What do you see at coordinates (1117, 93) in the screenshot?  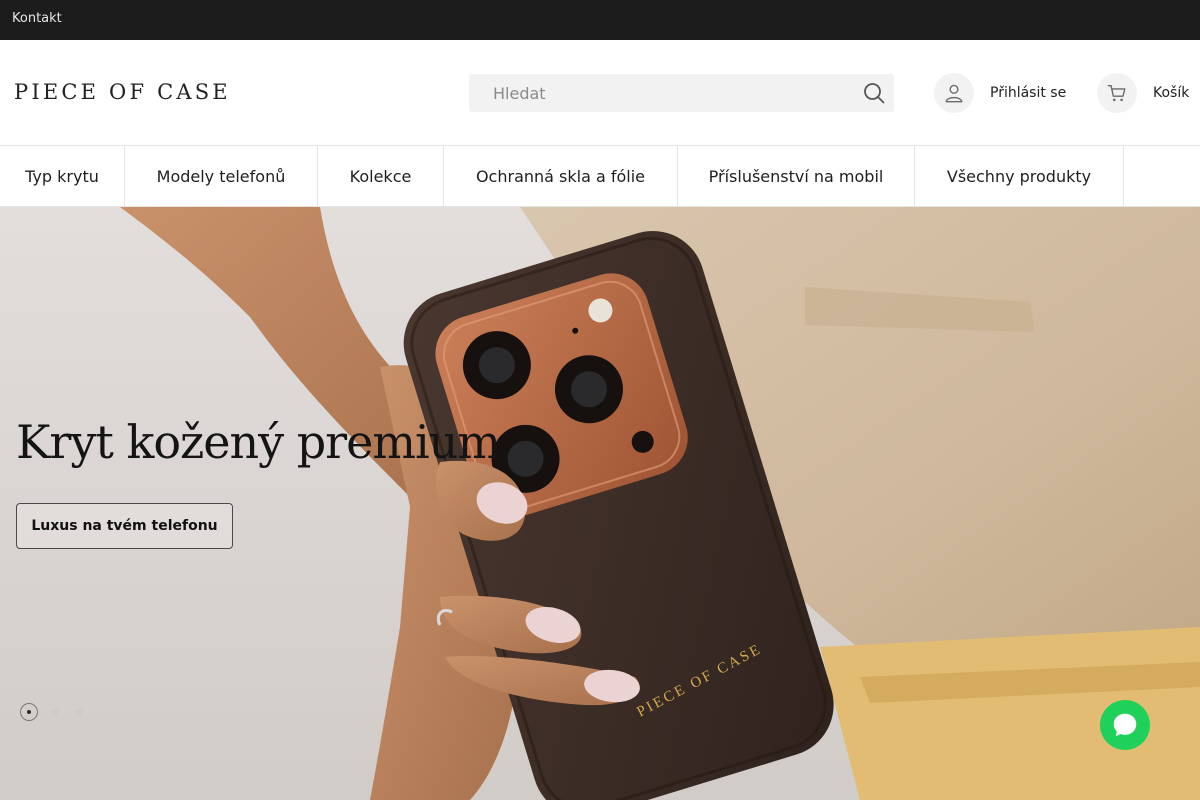 I see `cart-icon` at bounding box center [1117, 93].